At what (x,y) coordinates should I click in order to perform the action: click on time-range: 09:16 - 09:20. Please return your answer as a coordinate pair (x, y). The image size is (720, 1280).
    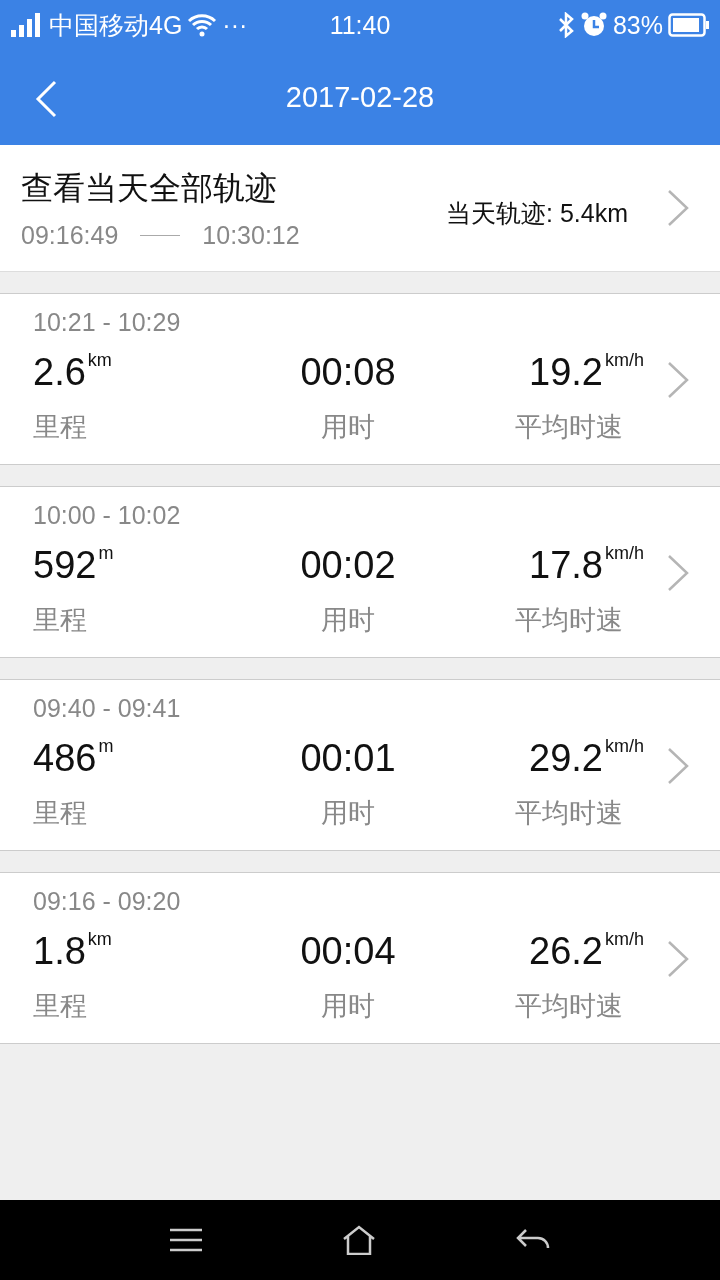
    Looking at the image, I should click on (107, 901).